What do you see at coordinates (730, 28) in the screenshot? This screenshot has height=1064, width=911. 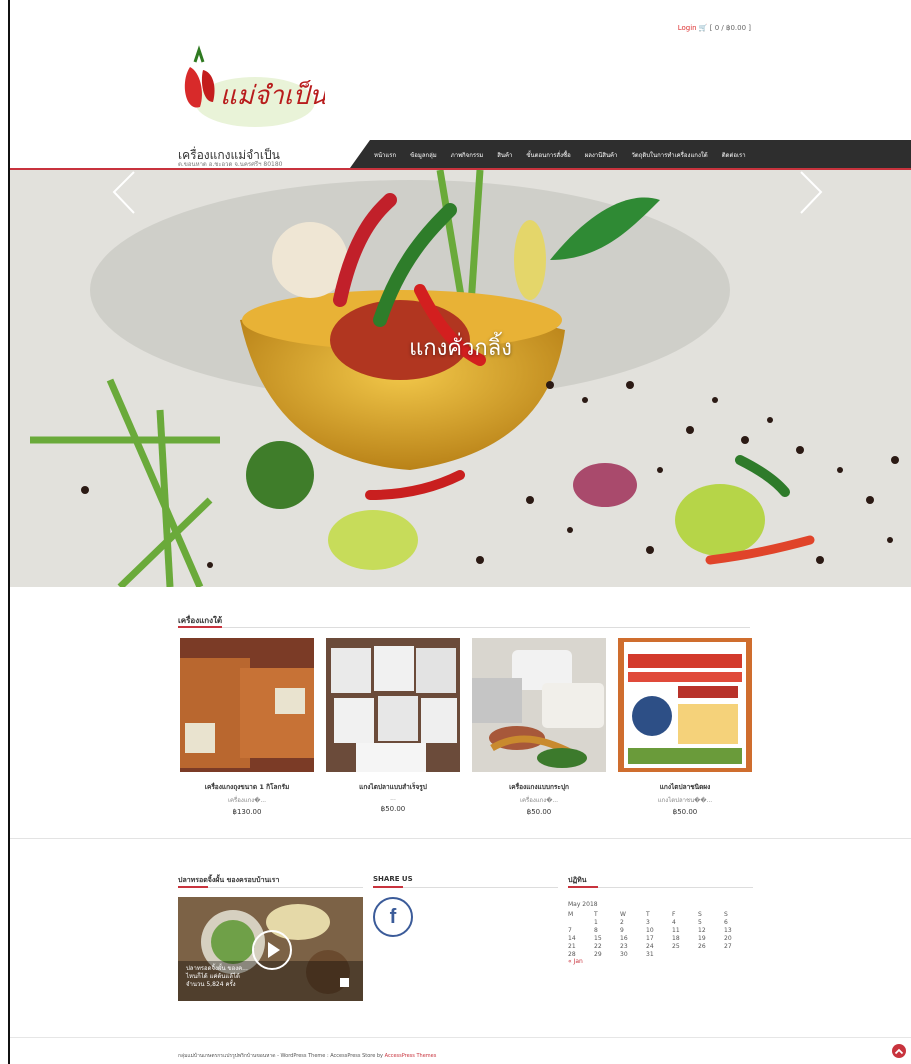 I see `cart-total: [ 0 / ฿0.00 ]` at bounding box center [730, 28].